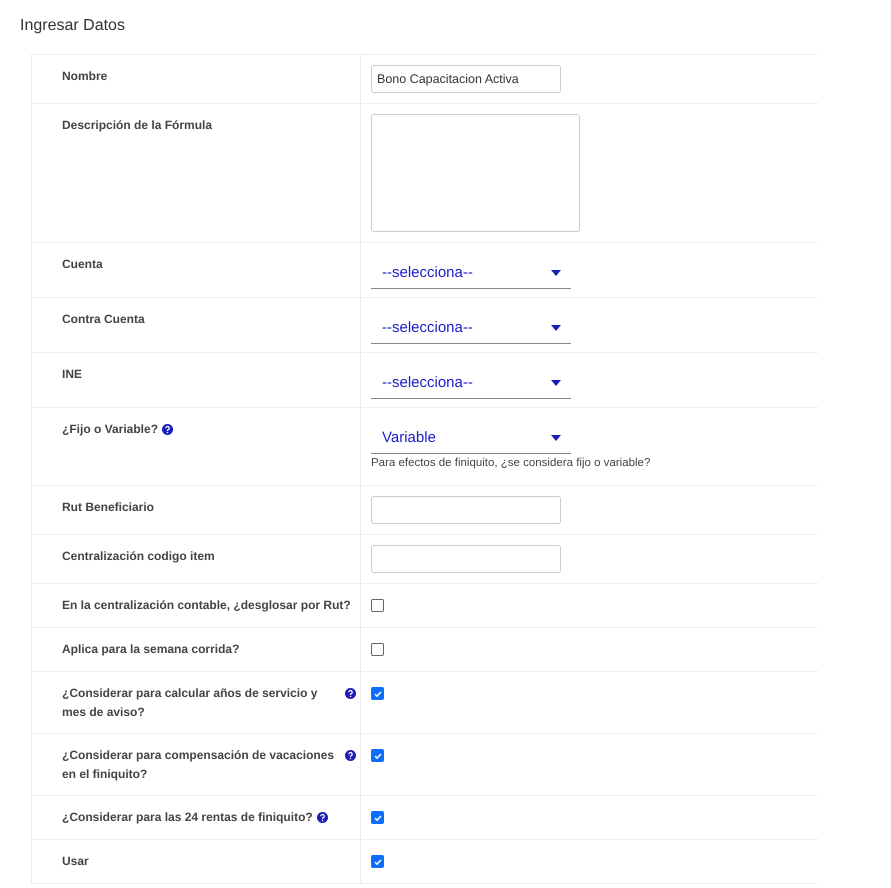 The height and width of the screenshot is (888, 891). Describe the element at coordinates (103, 319) in the screenshot. I see `field-label: Contra Cuenta` at that location.